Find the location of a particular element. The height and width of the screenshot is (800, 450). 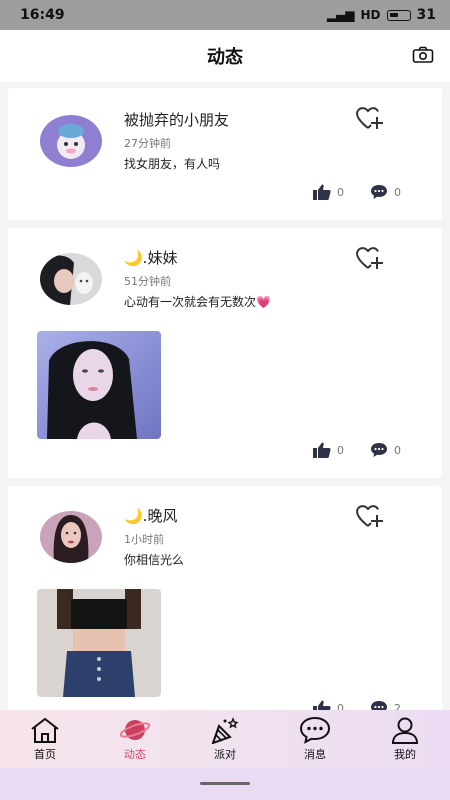

page-title: 动态 is located at coordinates (225, 57).